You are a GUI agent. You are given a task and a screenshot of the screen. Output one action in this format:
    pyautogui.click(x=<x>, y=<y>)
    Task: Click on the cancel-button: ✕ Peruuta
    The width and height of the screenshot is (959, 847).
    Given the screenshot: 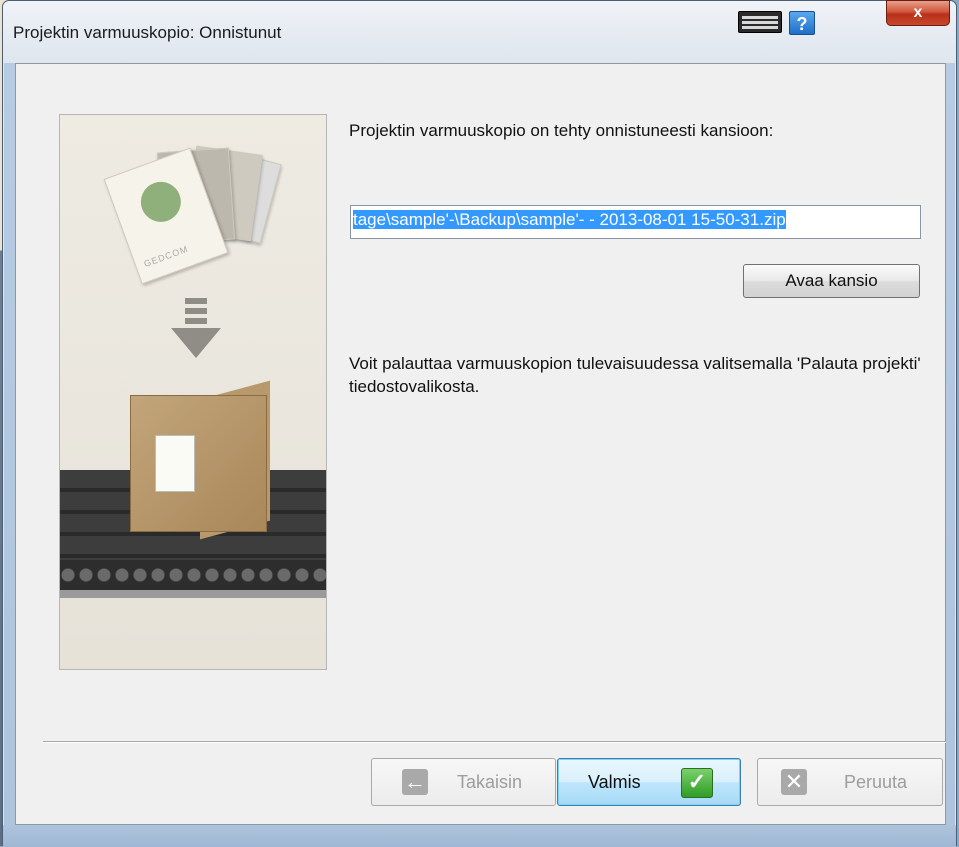 What is the action you would take?
    pyautogui.click(x=850, y=782)
    